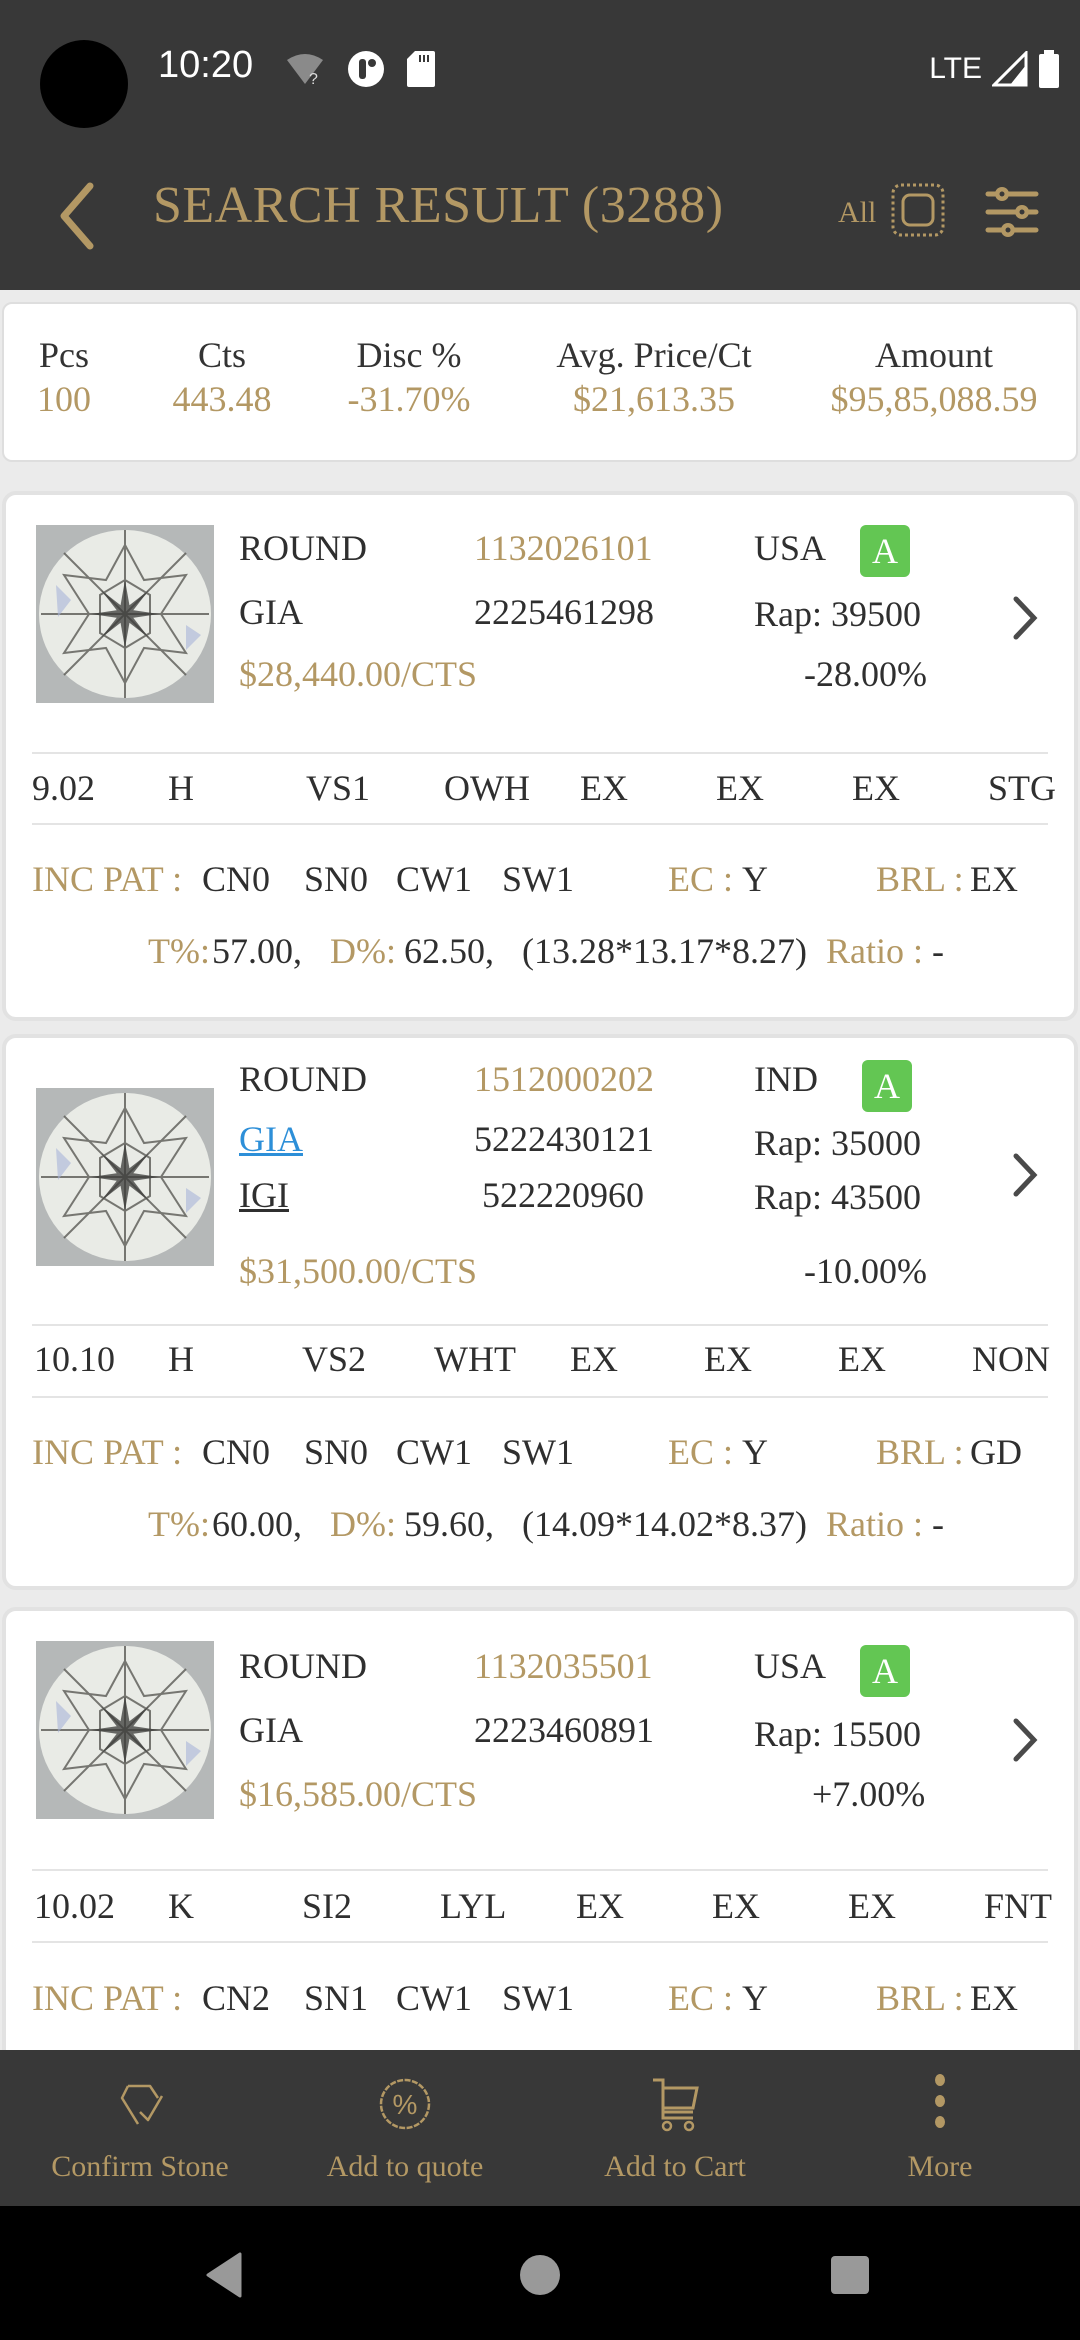  I want to click on table-label: T%:, so click(179, 1524).